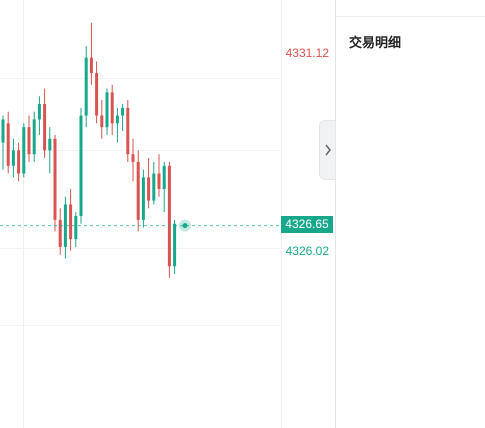 Image resolution: width=485 pixels, height=428 pixels. I want to click on high-price-label: 4331.12, so click(307, 53).